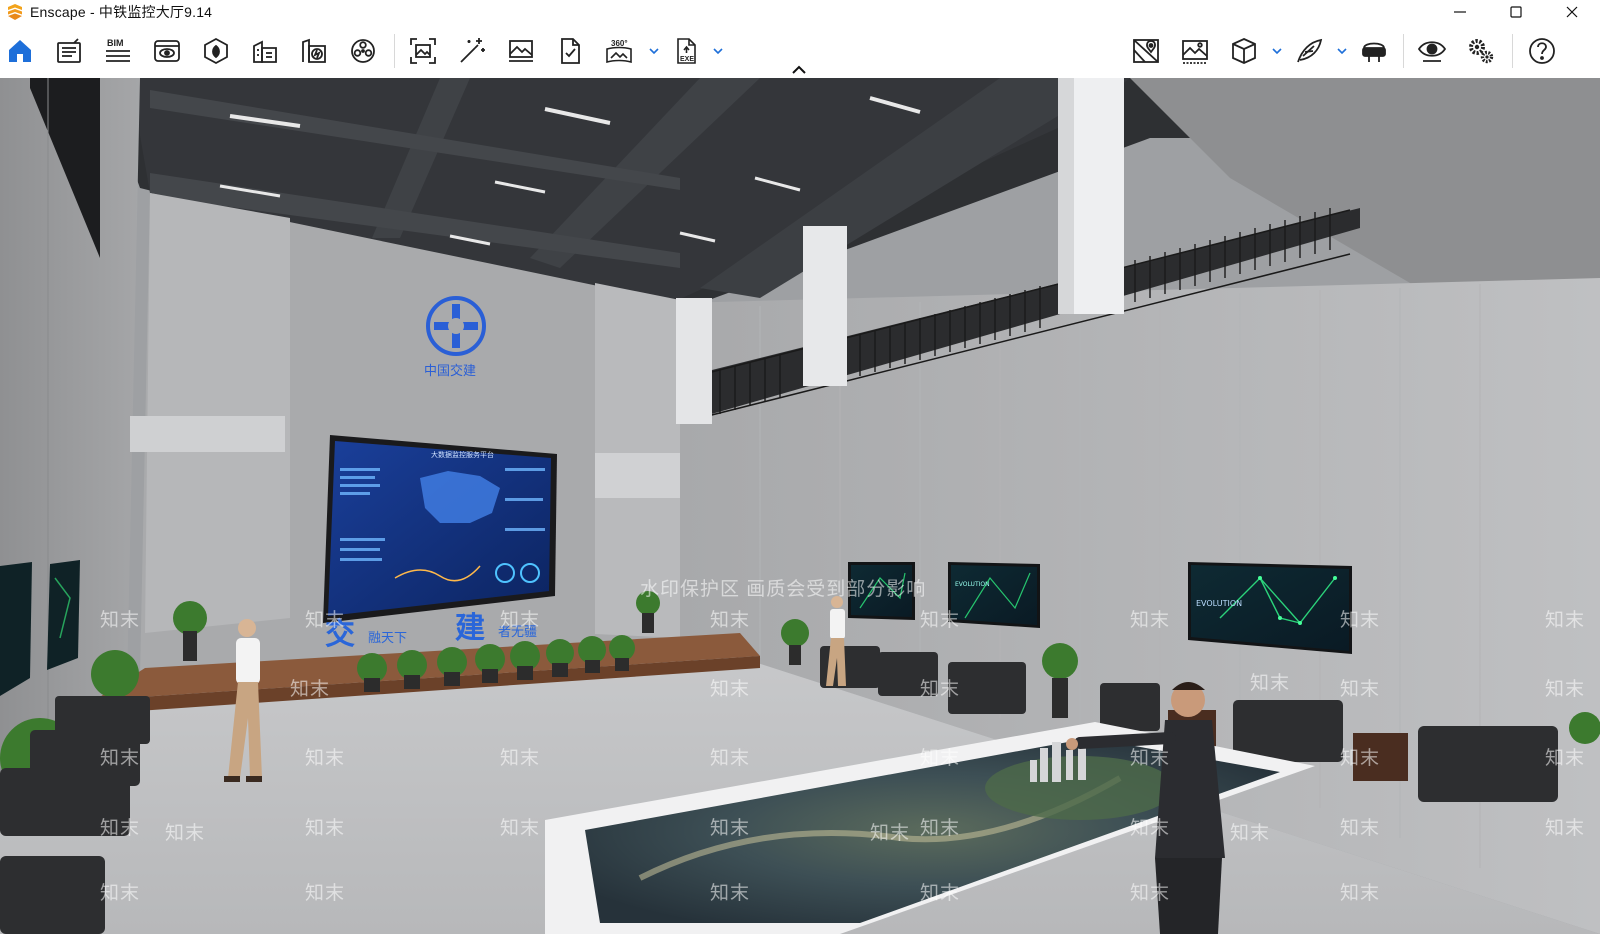 This screenshot has width=1600, height=934. Describe the element at coordinates (265, 51) in the screenshot. I see `asset-library-button` at that location.